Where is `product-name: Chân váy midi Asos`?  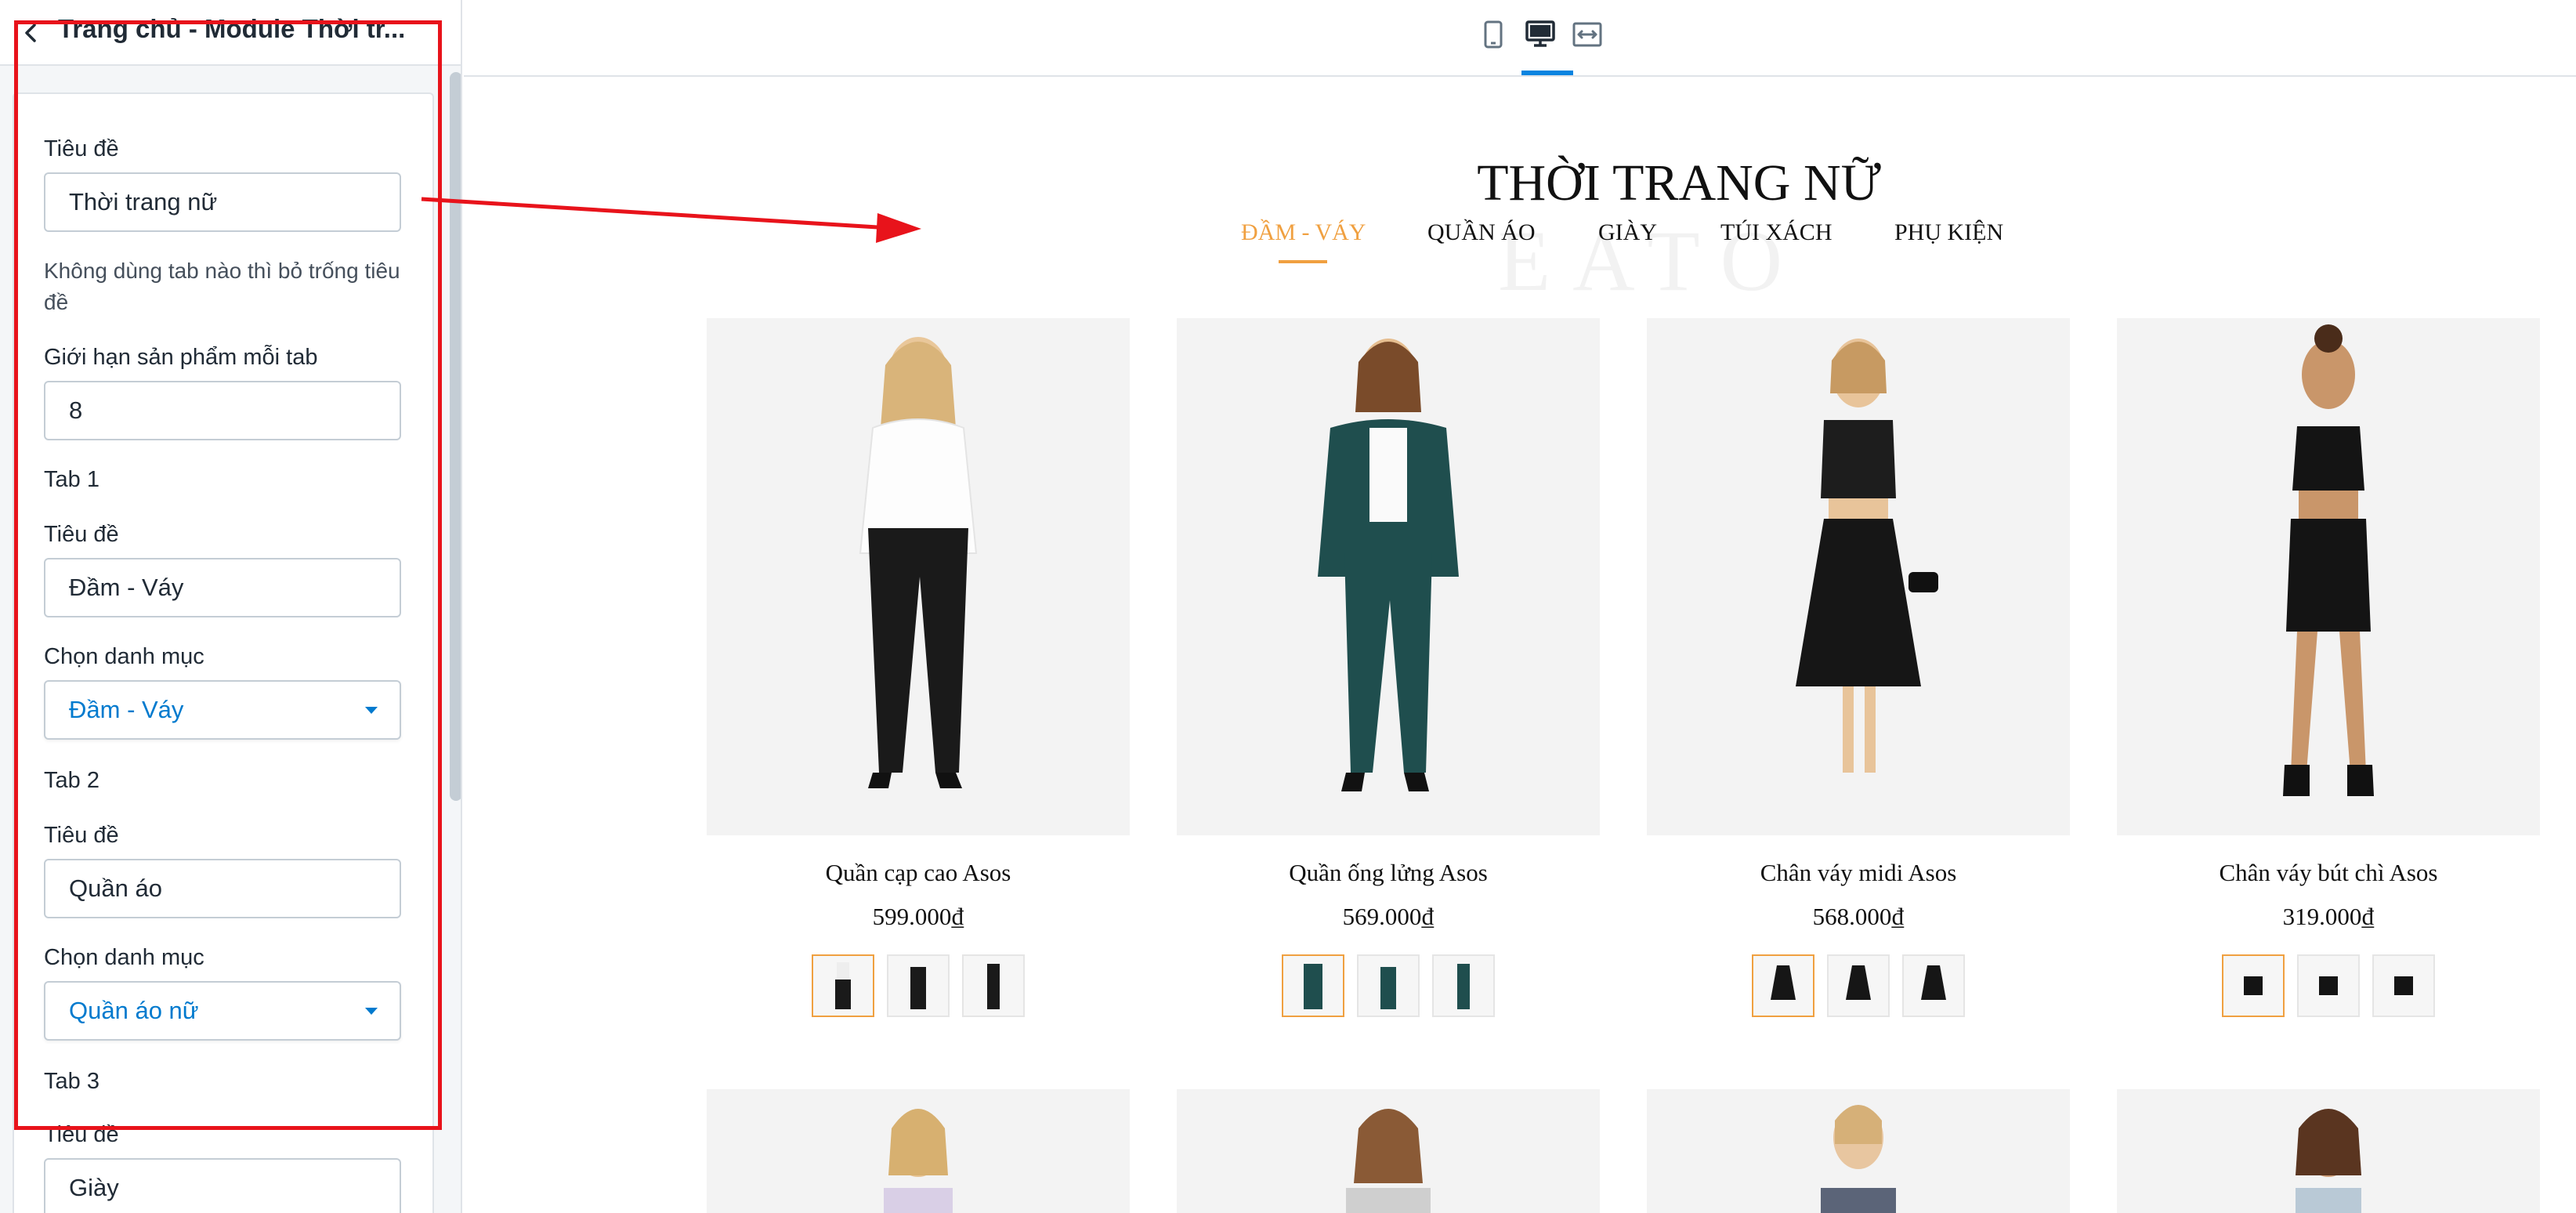 product-name: Chân váy midi Asos is located at coordinates (1858, 873).